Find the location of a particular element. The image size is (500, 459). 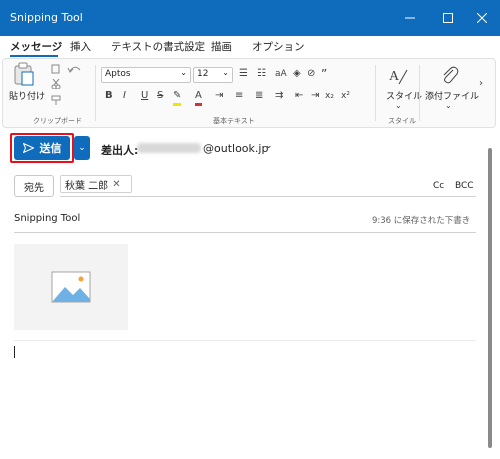

remove-recipient-icon: ✕ is located at coordinates (116, 184).